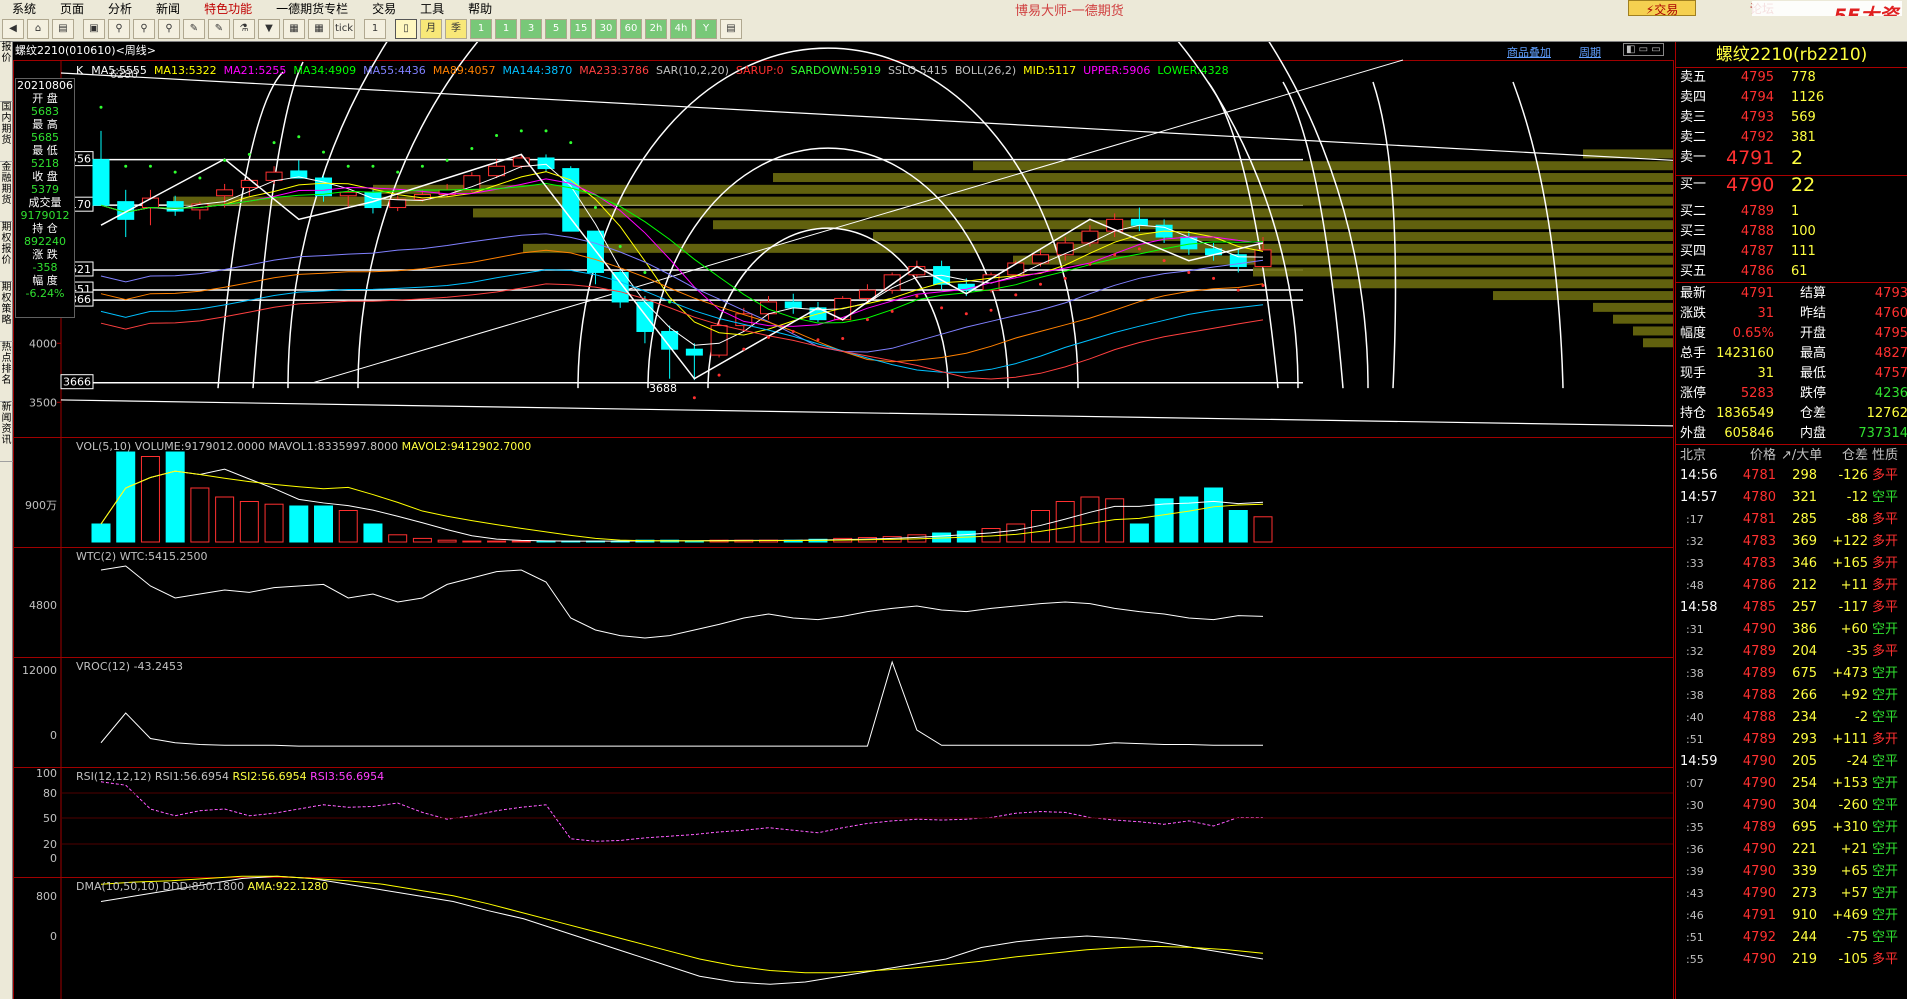 This screenshot has height=999, width=1907. I want to click on overlay-commodity-link: 商品叠加, so click(1529, 52).